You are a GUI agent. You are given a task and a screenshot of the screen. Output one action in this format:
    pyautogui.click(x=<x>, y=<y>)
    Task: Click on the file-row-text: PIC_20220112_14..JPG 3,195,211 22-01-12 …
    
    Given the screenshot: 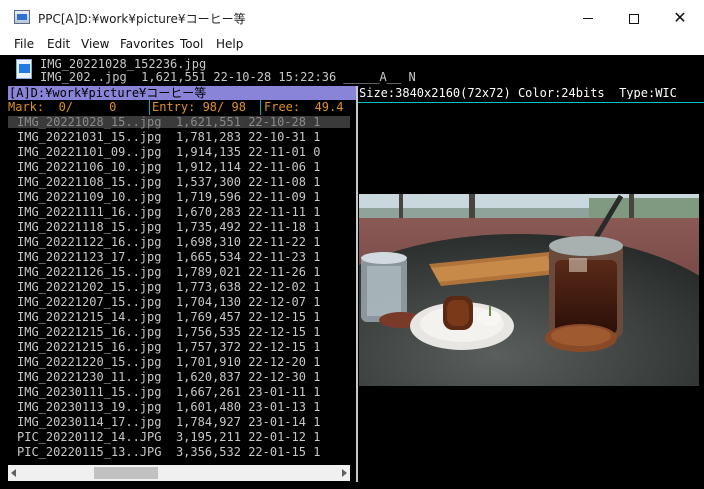 What is the action you would take?
    pyautogui.click(x=169, y=437)
    